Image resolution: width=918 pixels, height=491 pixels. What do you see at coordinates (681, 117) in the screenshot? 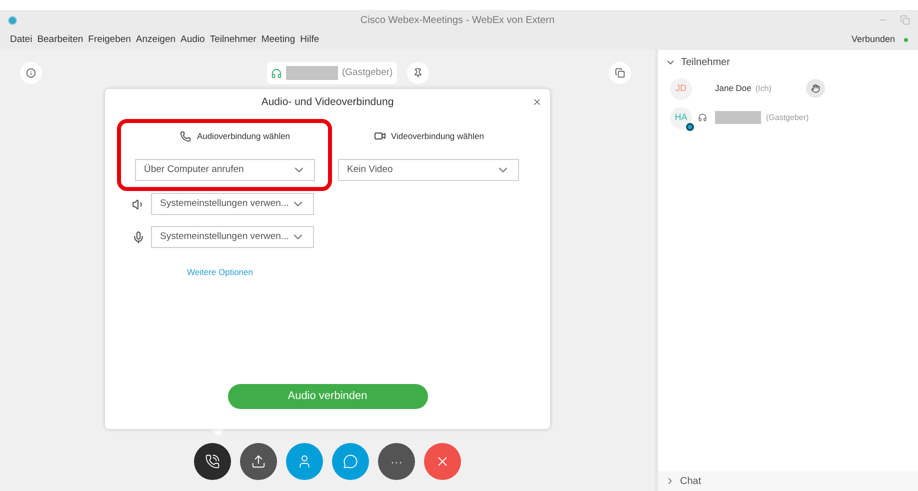
I see `participant-avatar: HA` at bounding box center [681, 117].